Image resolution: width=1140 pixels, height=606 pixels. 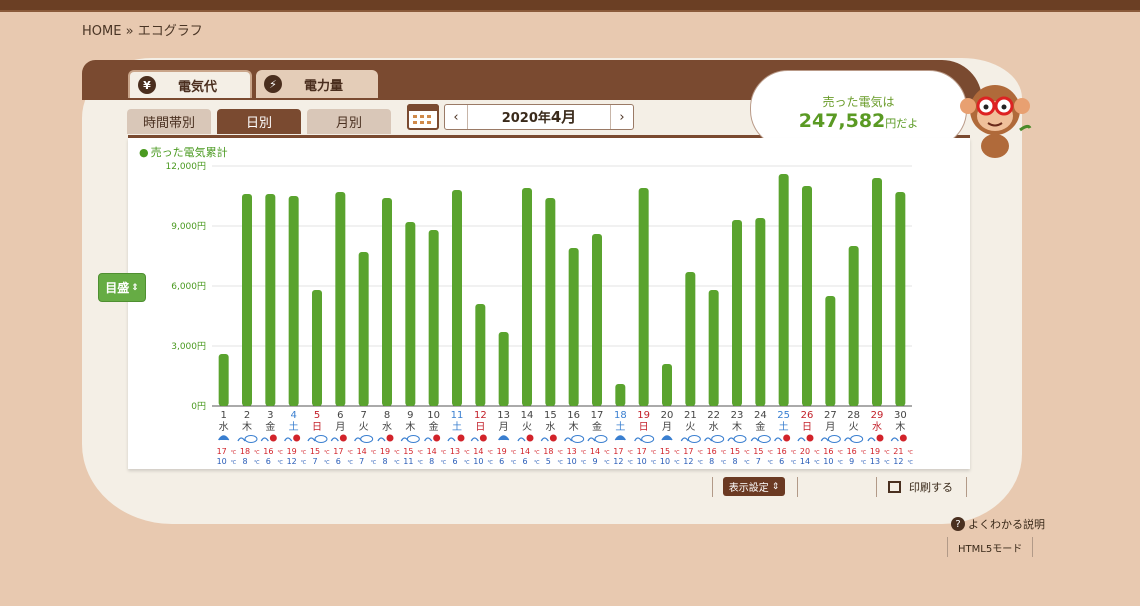 I want to click on y-tick-label: 3,000円, so click(x=188, y=346).